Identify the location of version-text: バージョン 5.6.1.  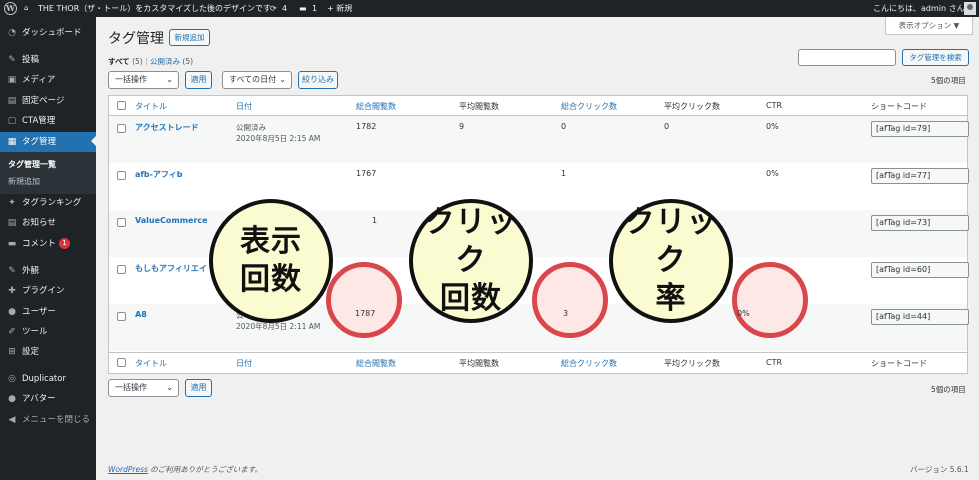
(939, 469).